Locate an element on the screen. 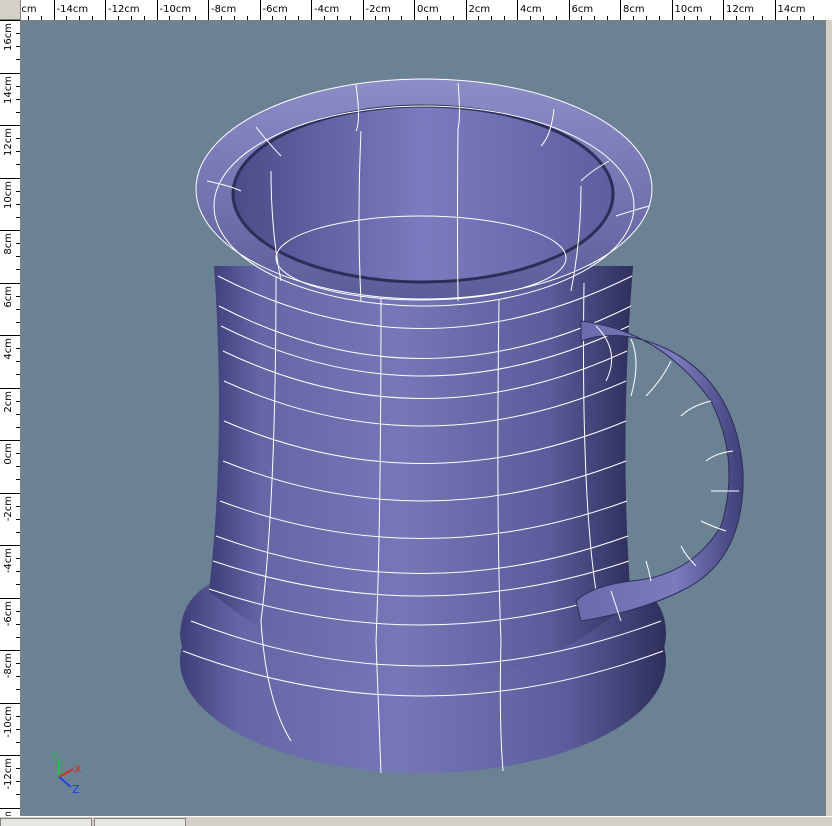  ruler-label: 0cm is located at coordinates (428, 9).